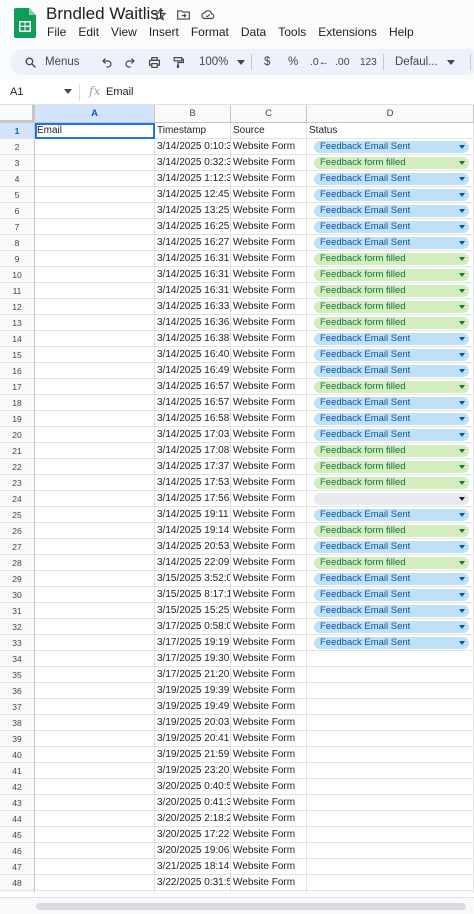 This screenshot has width=474, height=914. Describe the element at coordinates (124, 32) in the screenshot. I see `menu-view: View` at that location.